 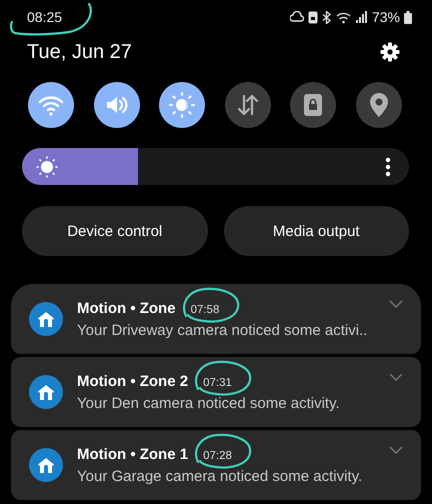 I want to click on notification-title: Motion • Zone 2, so click(x=132, y=381).